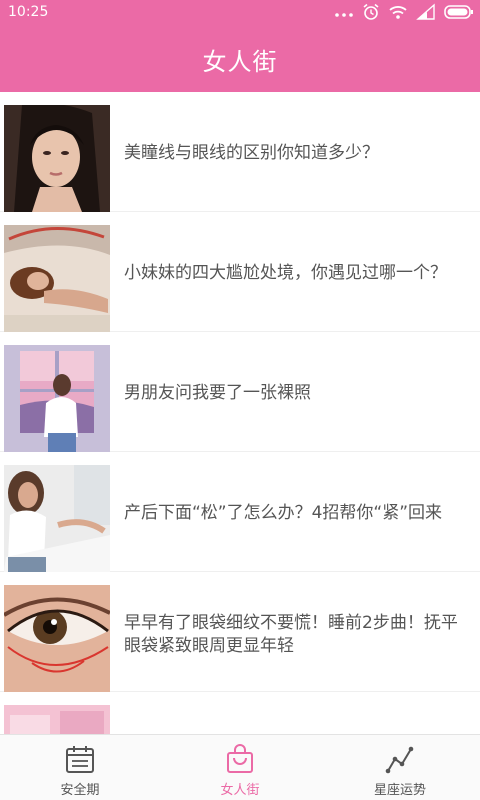 This screenshot has width=480, height=800. What do you see at coordinates (240, 13) in the screenshot?
I see `status-bar: 10:25` at bounding box center [240, 13].